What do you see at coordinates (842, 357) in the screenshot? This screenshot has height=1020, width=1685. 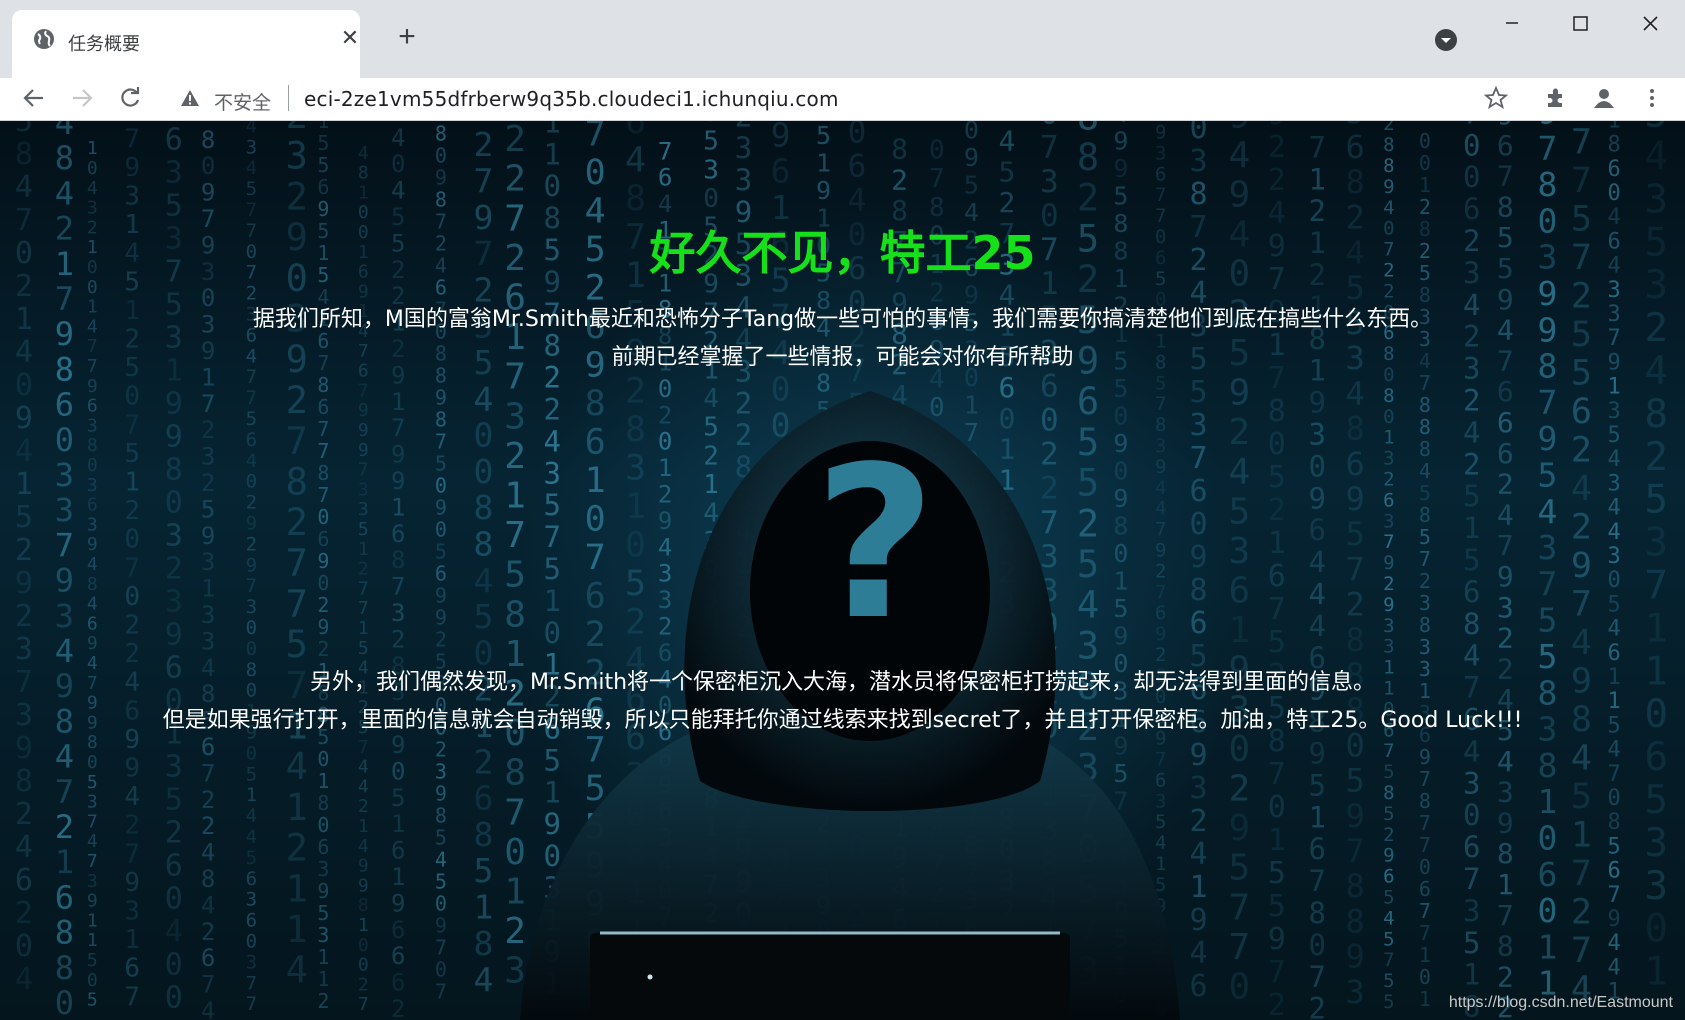 I see `intro-line-2: 前期已经掌握了一些情报，可能会对你有所帮助` at bounding box center [842, 357].